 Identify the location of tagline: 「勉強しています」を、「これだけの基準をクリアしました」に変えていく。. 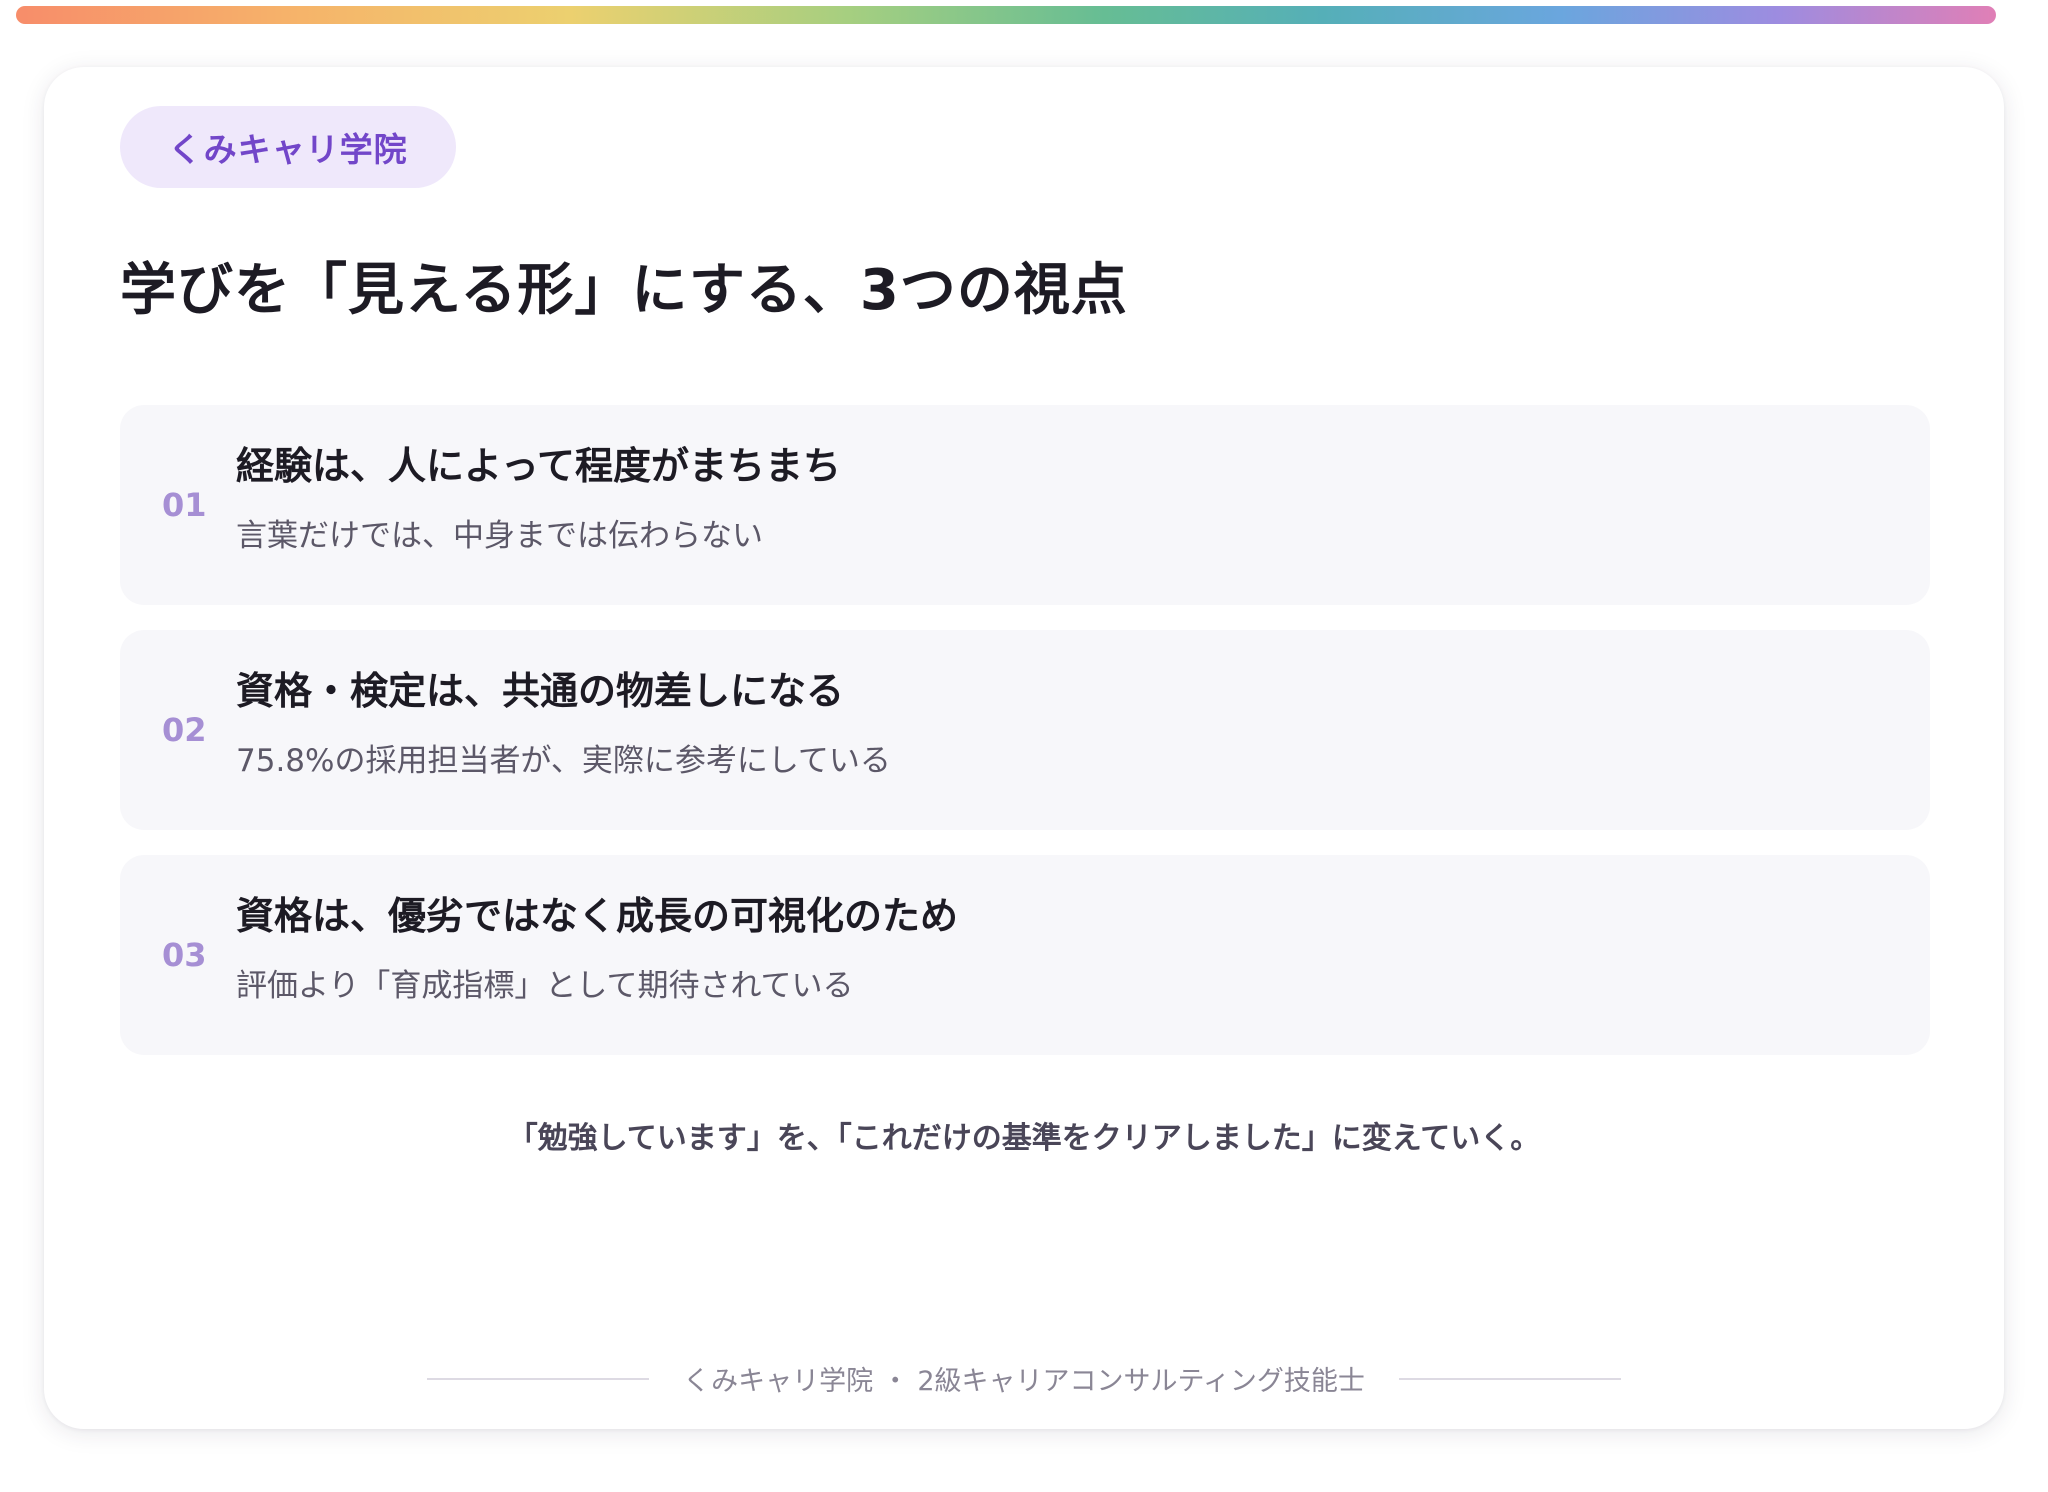
(1024, 1138).